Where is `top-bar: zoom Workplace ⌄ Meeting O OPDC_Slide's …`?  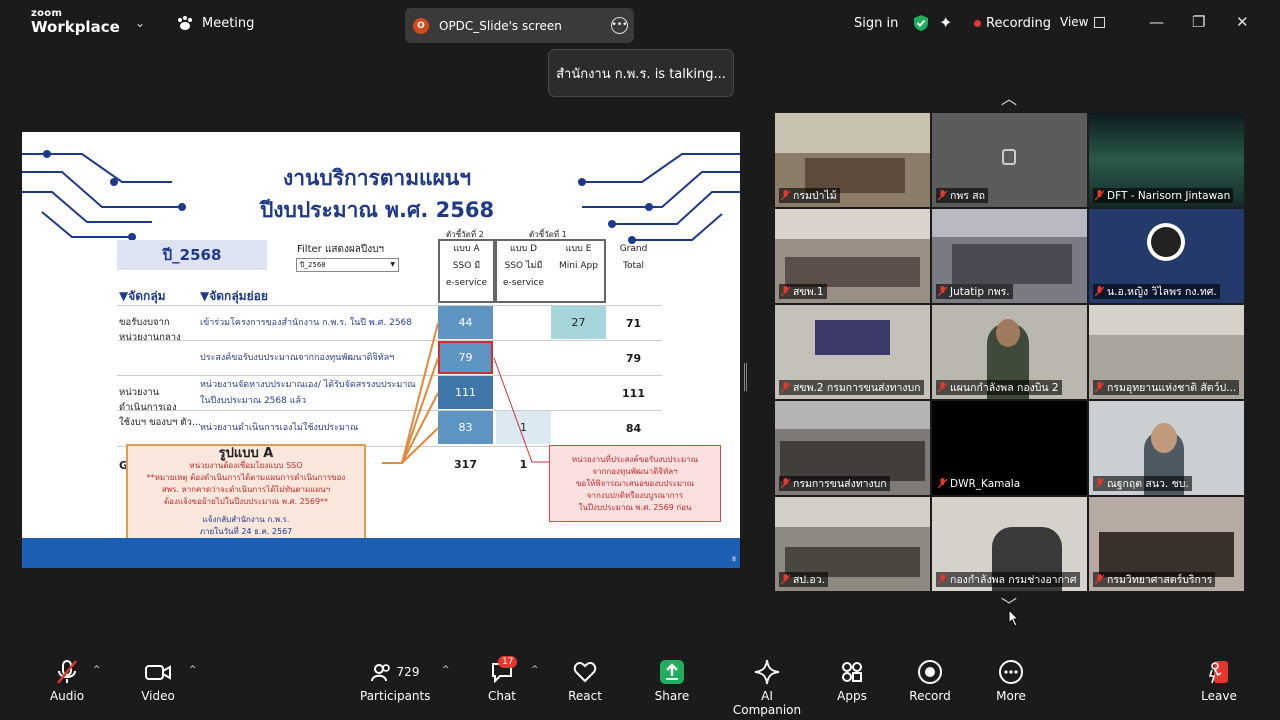 top-bar: zoom Workplace ⌄ Meeting O OPDC_Slide's … is located at coordinates (640, 25).